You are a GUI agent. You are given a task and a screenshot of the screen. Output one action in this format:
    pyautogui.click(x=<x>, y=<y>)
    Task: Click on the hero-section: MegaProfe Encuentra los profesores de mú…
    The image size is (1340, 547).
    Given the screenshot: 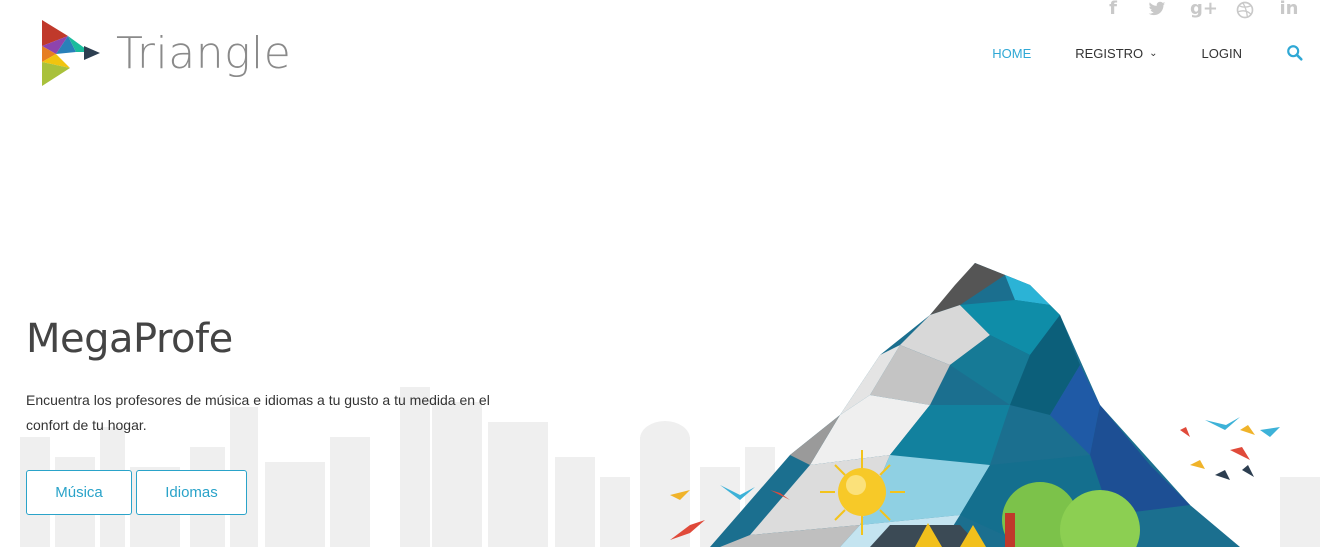 What is the action you would take?
    pyautogui.click(x=286, y=415)
    